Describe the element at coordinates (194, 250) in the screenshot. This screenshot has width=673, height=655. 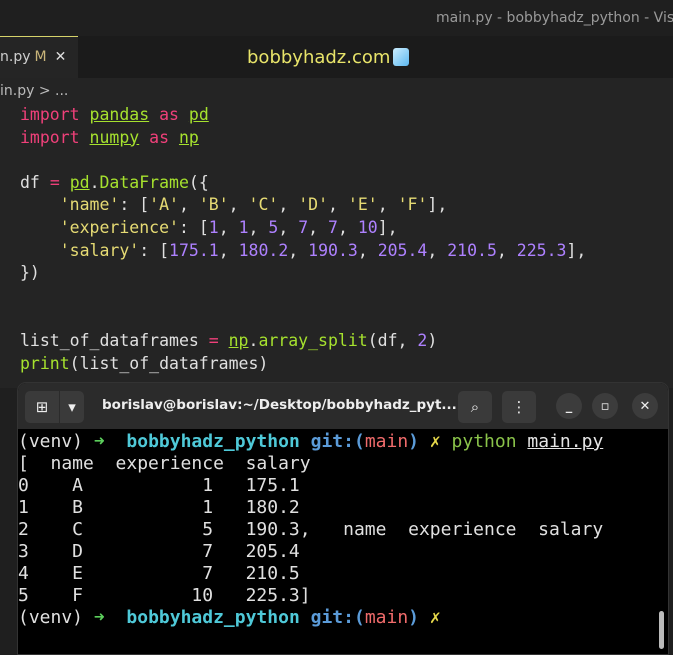
I see `token: 175.1` at that location.